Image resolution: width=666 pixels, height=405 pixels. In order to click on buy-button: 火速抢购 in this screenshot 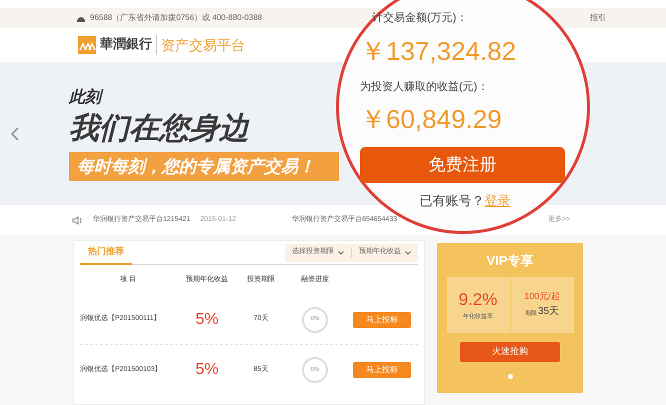, I will do `click(510, 352)`.